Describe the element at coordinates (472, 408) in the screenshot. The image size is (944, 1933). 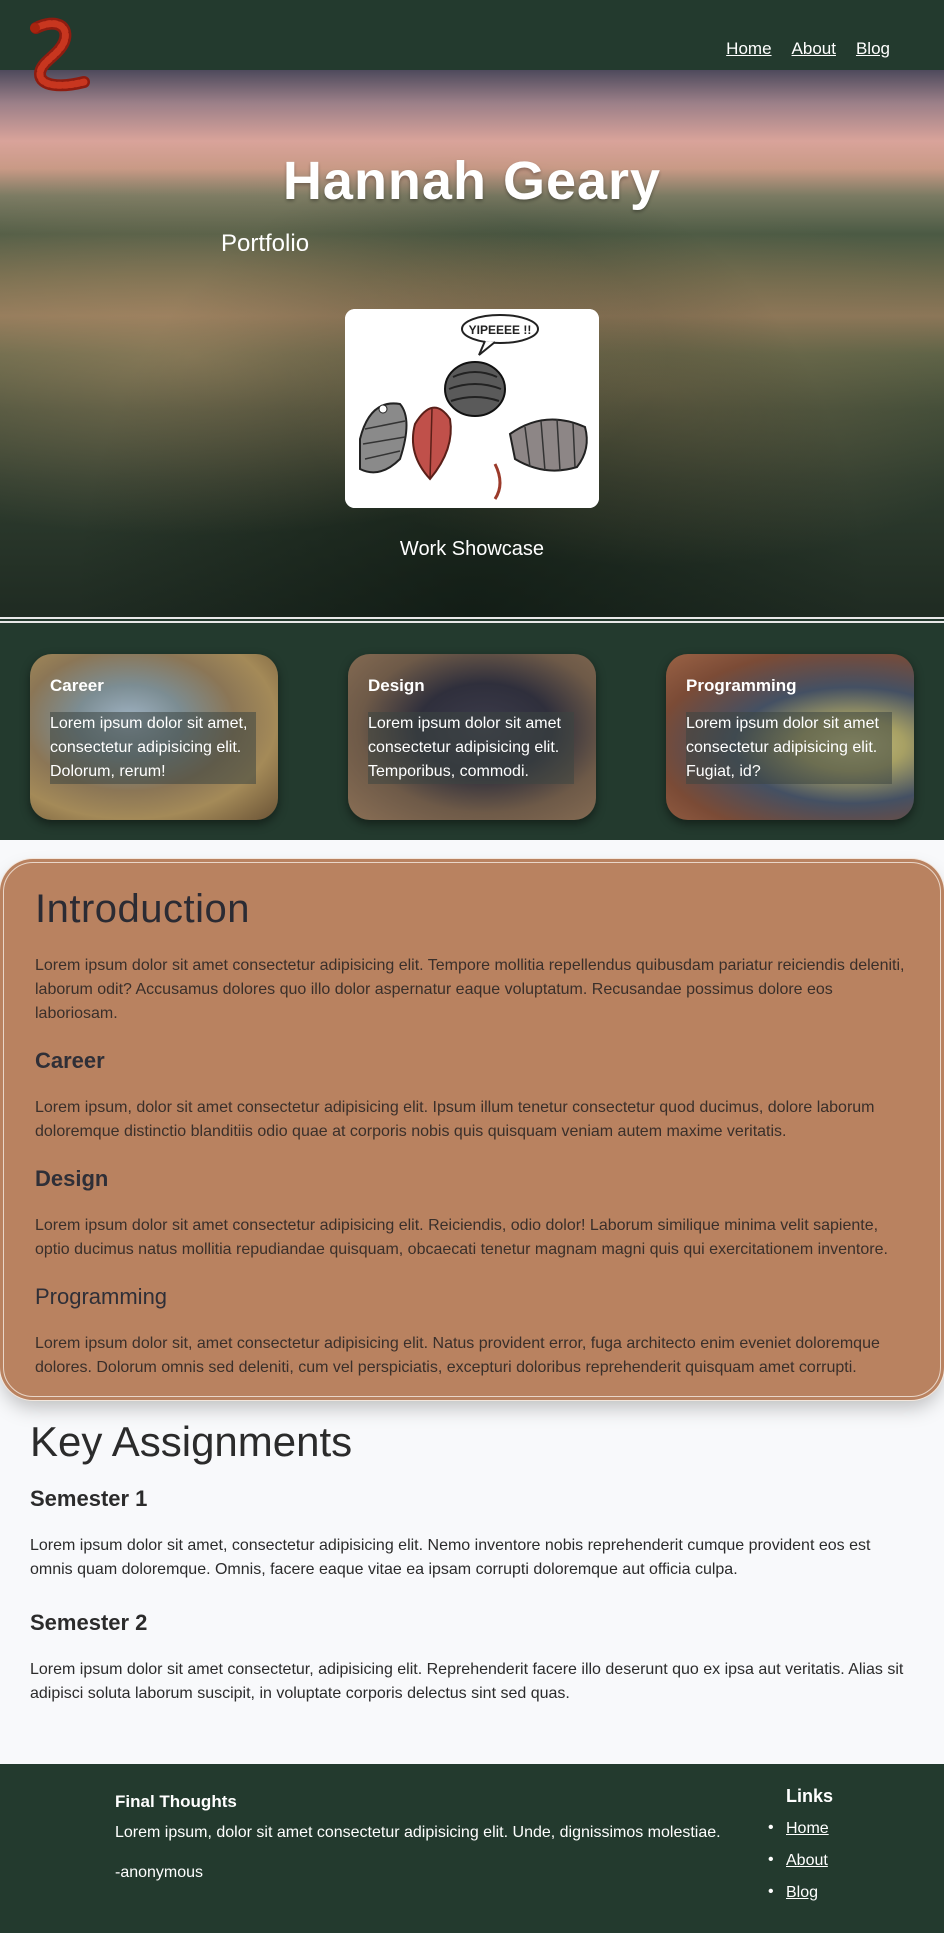
I see `hero-cartoon-image: YIPEEEE !!` at that location.